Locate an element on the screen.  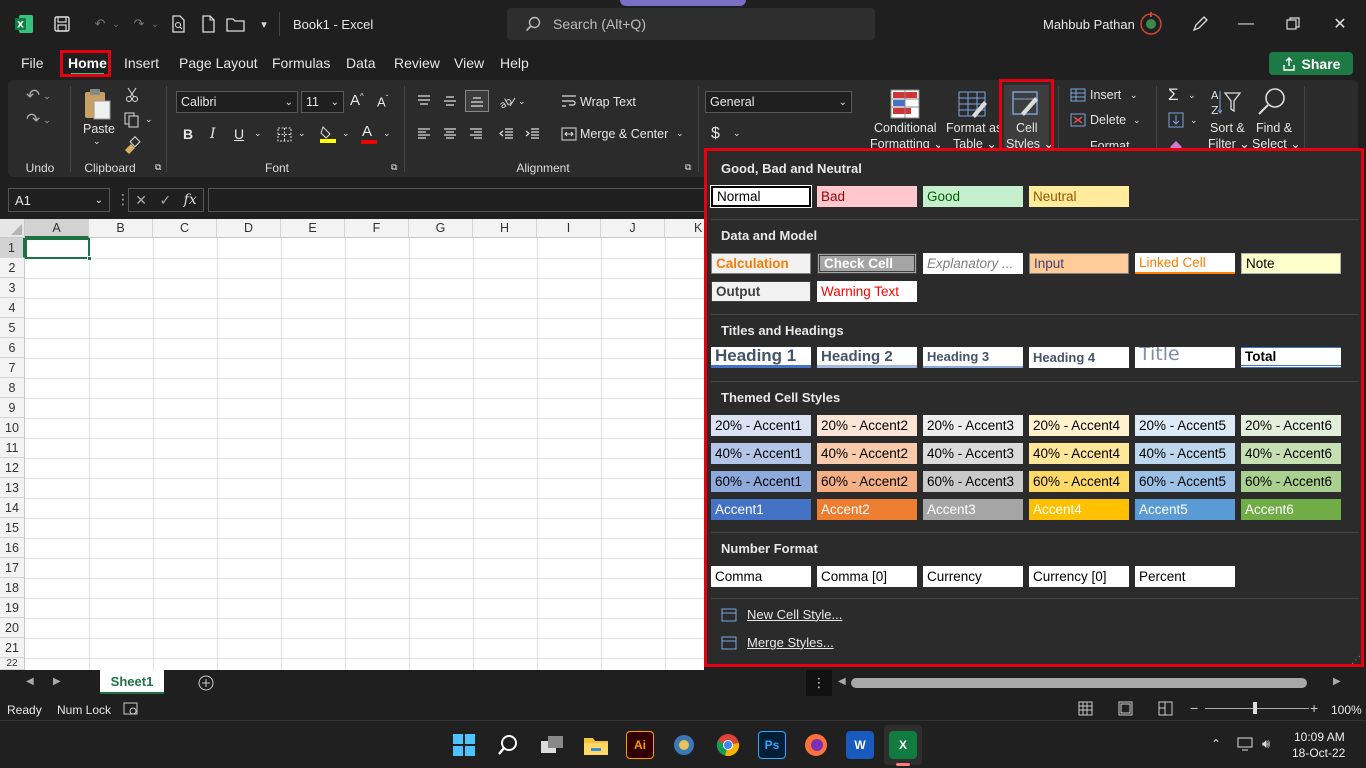
fill-color-dropdown-icon: ⌄ is located at coordinates (346, 133).